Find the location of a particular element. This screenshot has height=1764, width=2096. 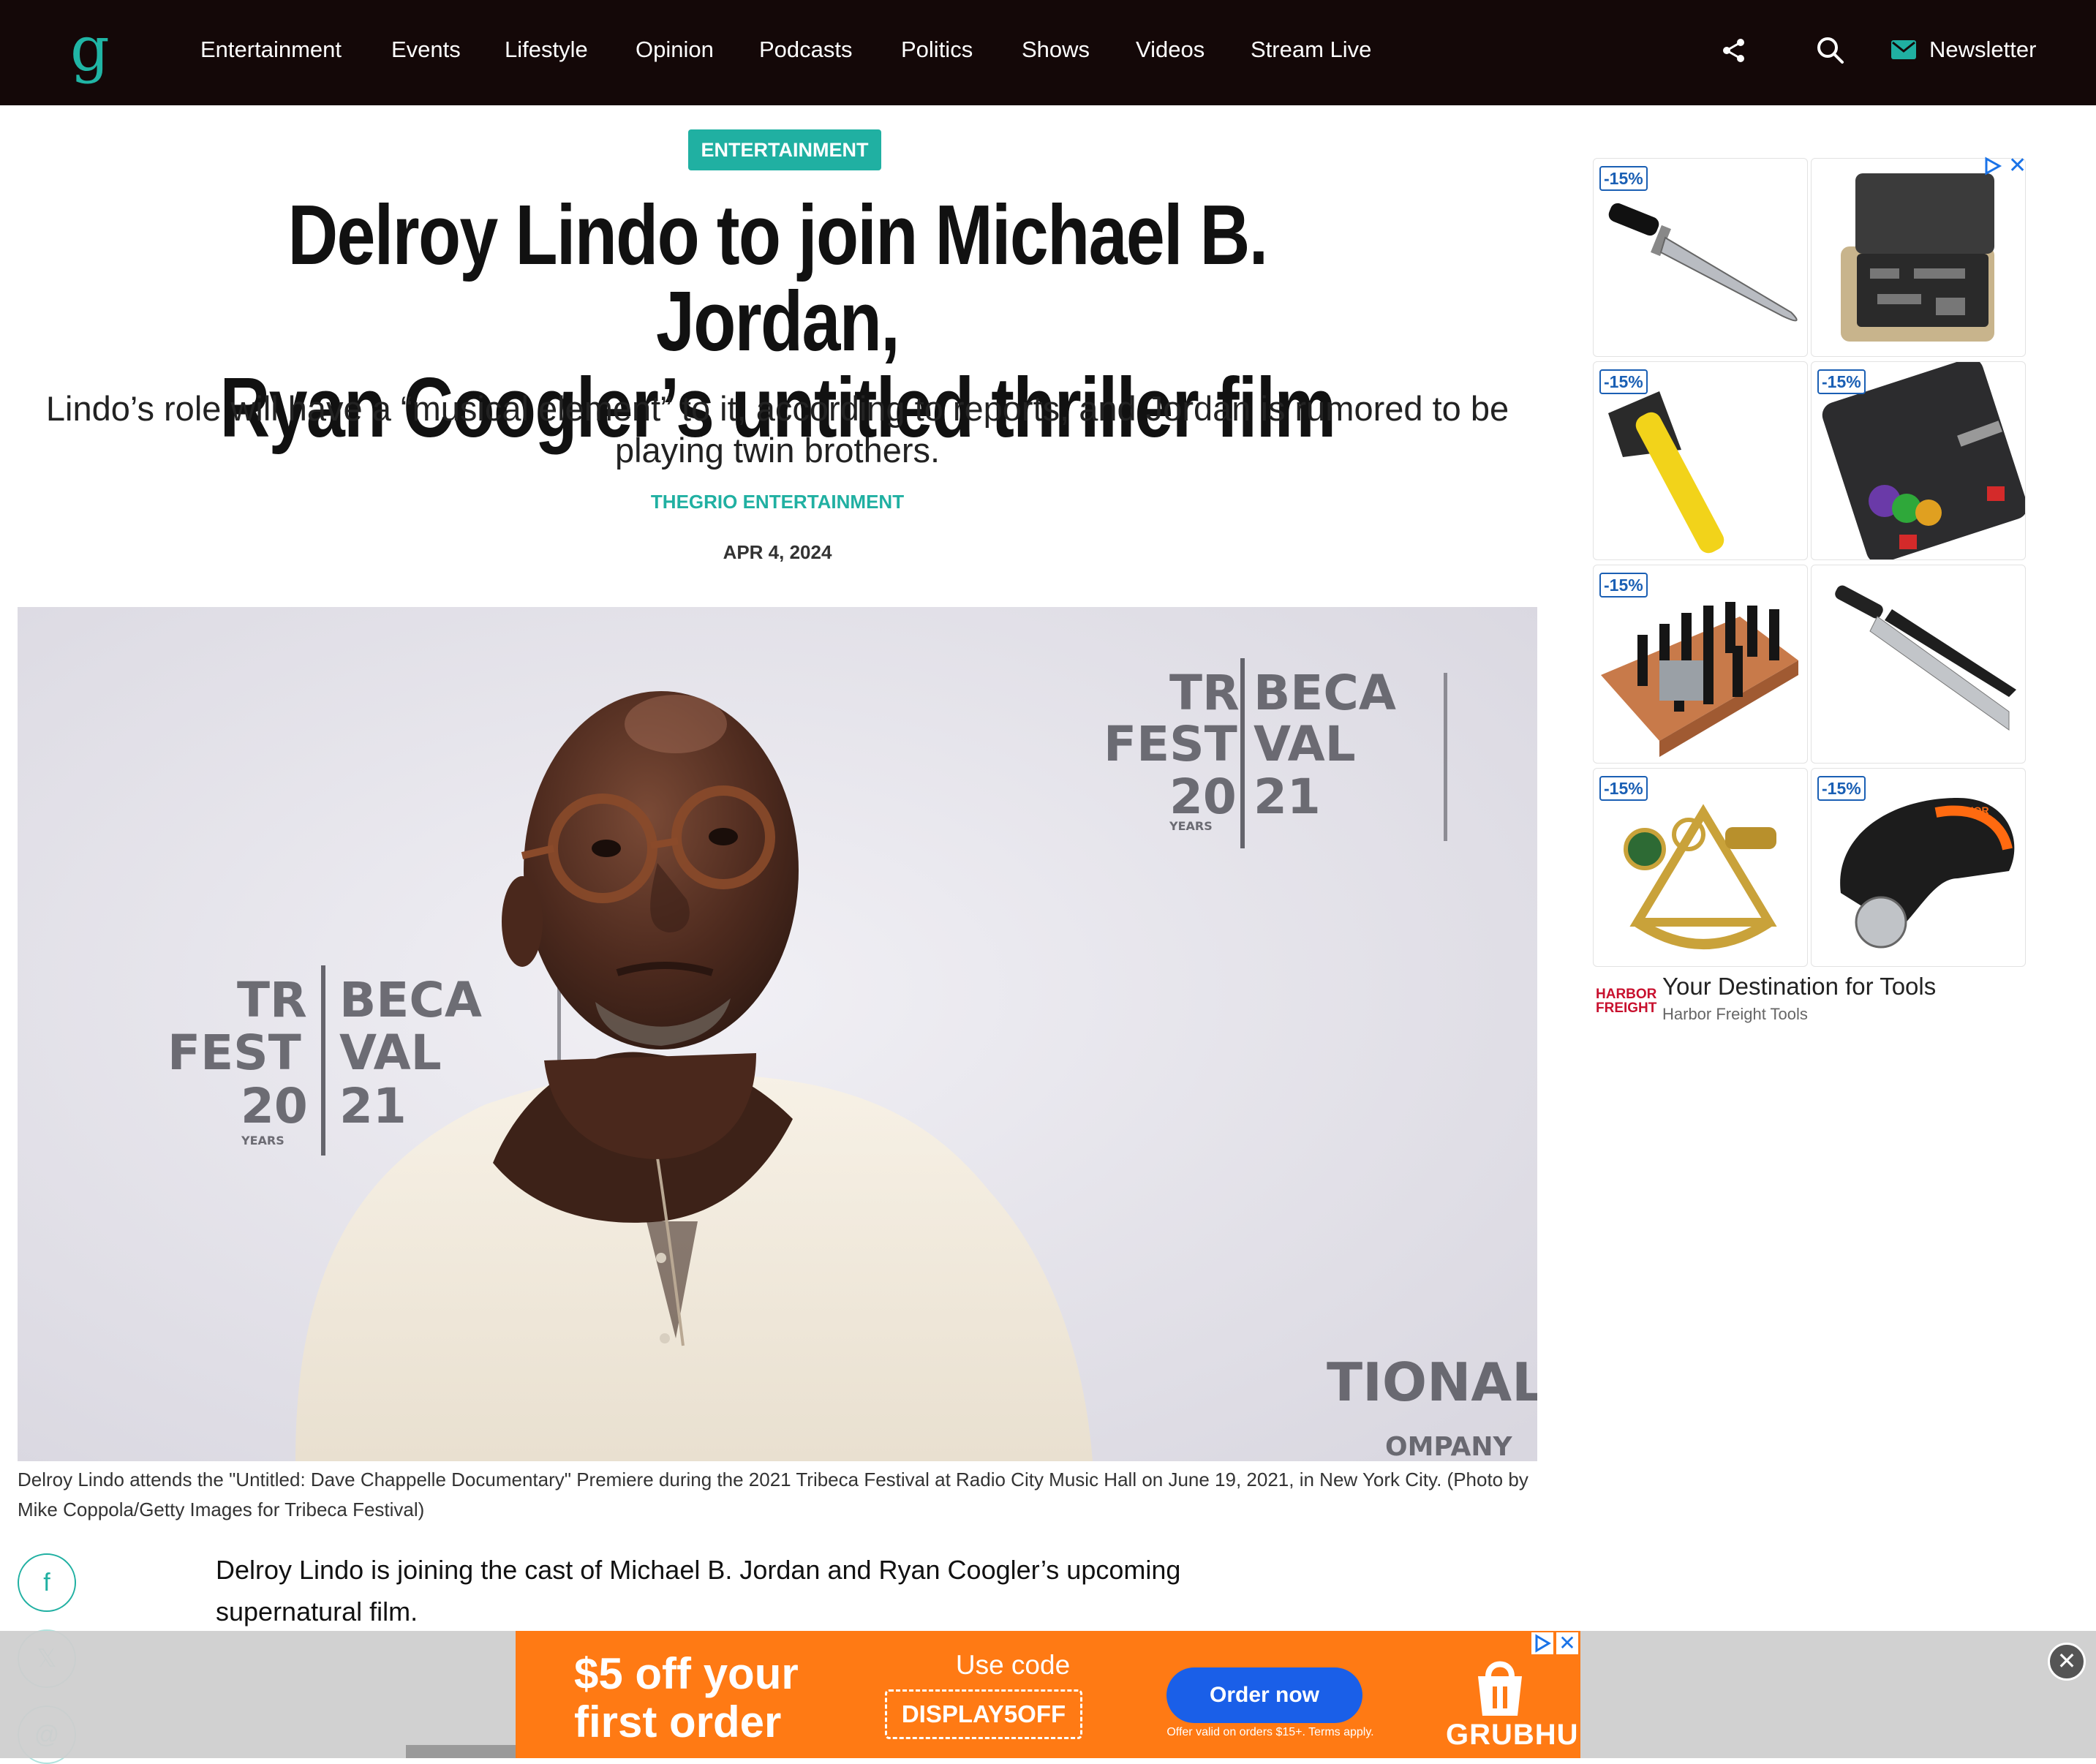

facebook-share-icon: f is located at coordinates (47, 1582).